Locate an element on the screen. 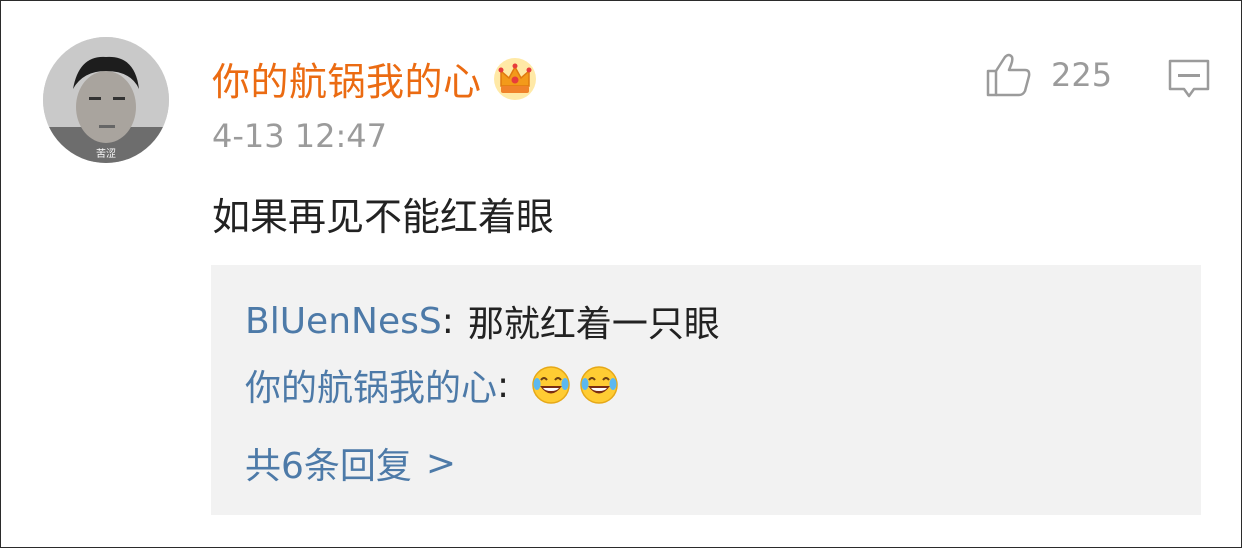 The image size is (1242, 548). comment-timestamp: 4-13 12:47 is located at coordinates (300, 136).